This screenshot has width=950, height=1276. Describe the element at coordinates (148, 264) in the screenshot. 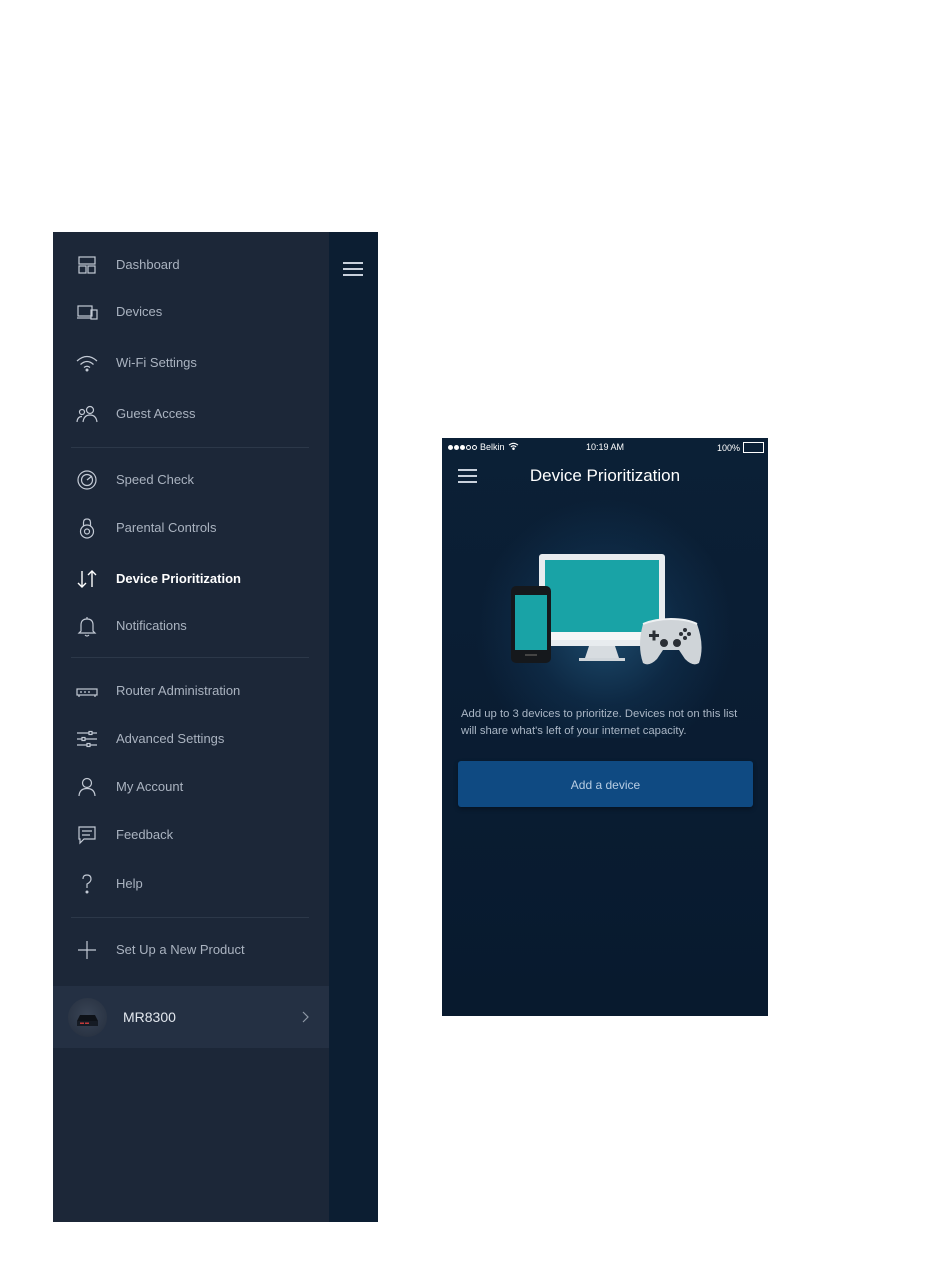

I see `menu-item-label: Dashboard` at that location.